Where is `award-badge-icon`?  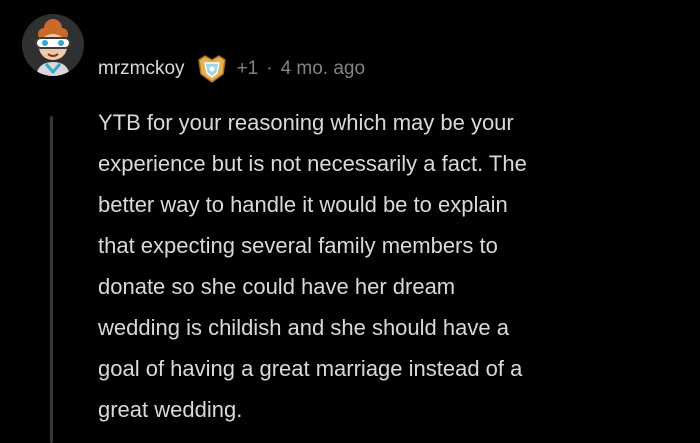
award-badge-icon is located at coordinates (212, 69).